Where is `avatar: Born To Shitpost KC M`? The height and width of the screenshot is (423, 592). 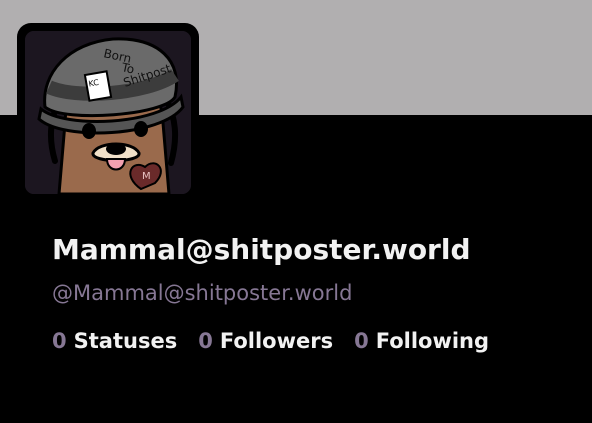 avatar: Born To Shitpost KC M is located at coordinates (108, 112).